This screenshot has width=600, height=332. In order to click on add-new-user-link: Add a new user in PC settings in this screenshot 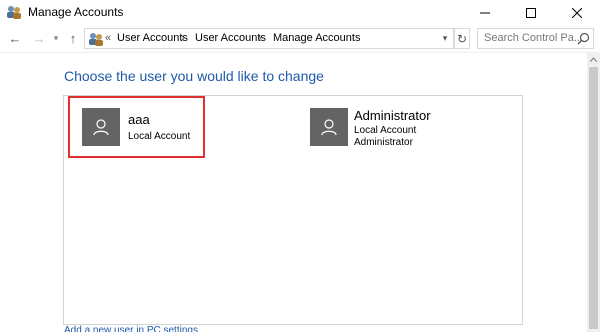, I will do `click(131, 328)`.